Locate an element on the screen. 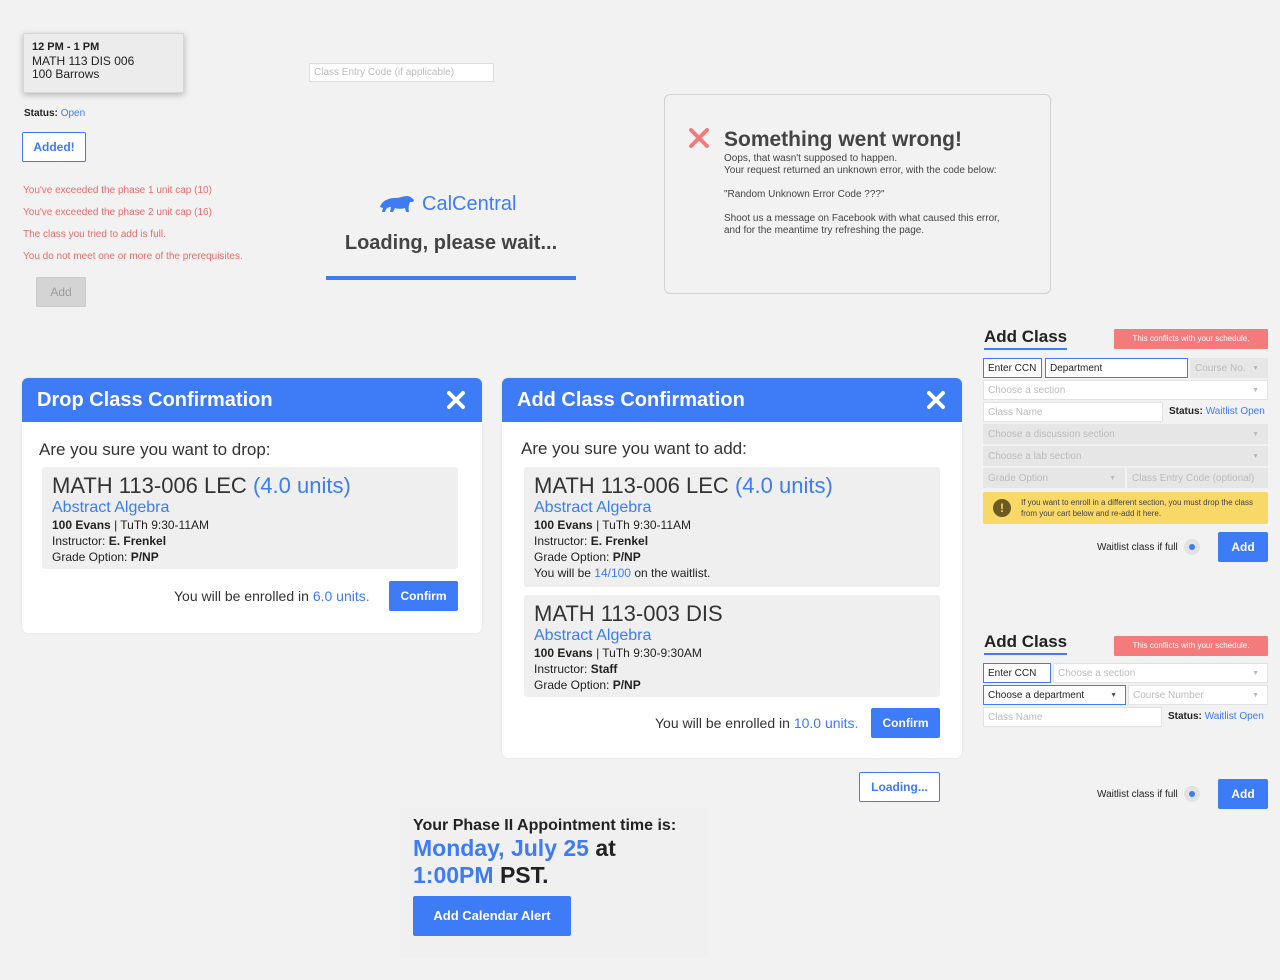  course-instructor: Instructor: E. Frenkel is located at coordinates (250, 541).